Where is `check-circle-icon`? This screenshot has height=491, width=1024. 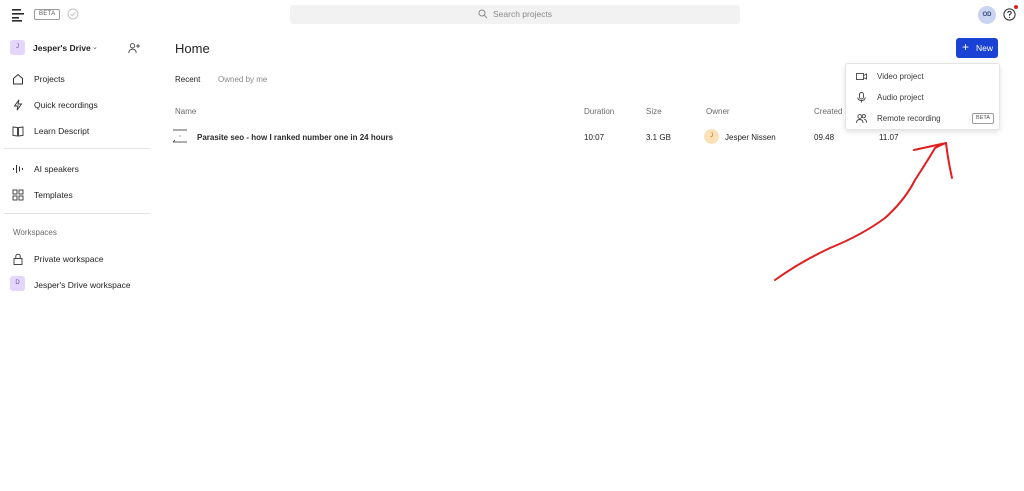
check-circle-icon is located at coordinates (73, 14).